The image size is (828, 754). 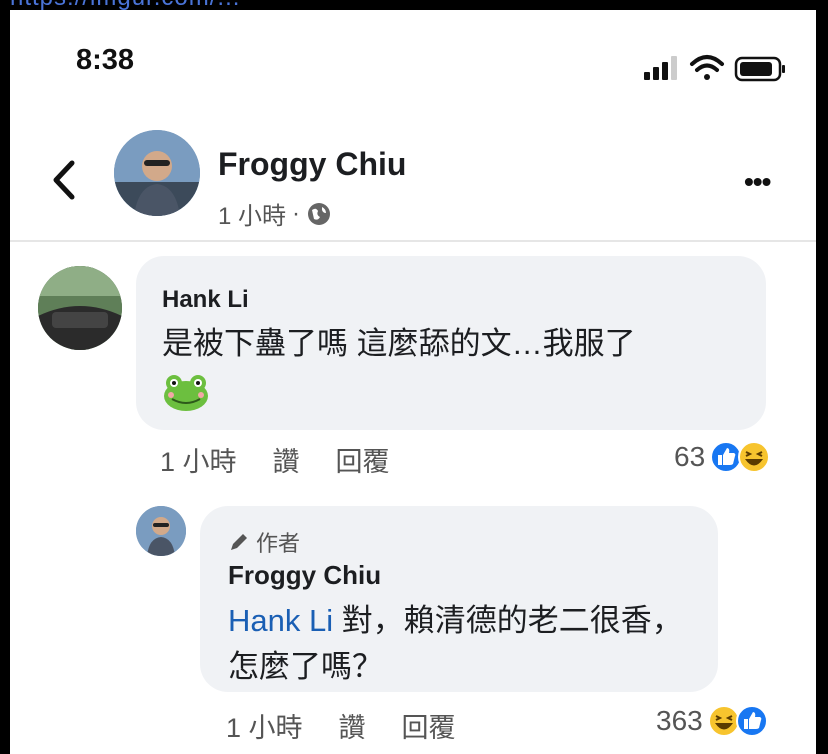 What do you see at coordinates (757, 182) in the screenshot?
I see `more-options-icon: •••` at bounding box center [757, 182].